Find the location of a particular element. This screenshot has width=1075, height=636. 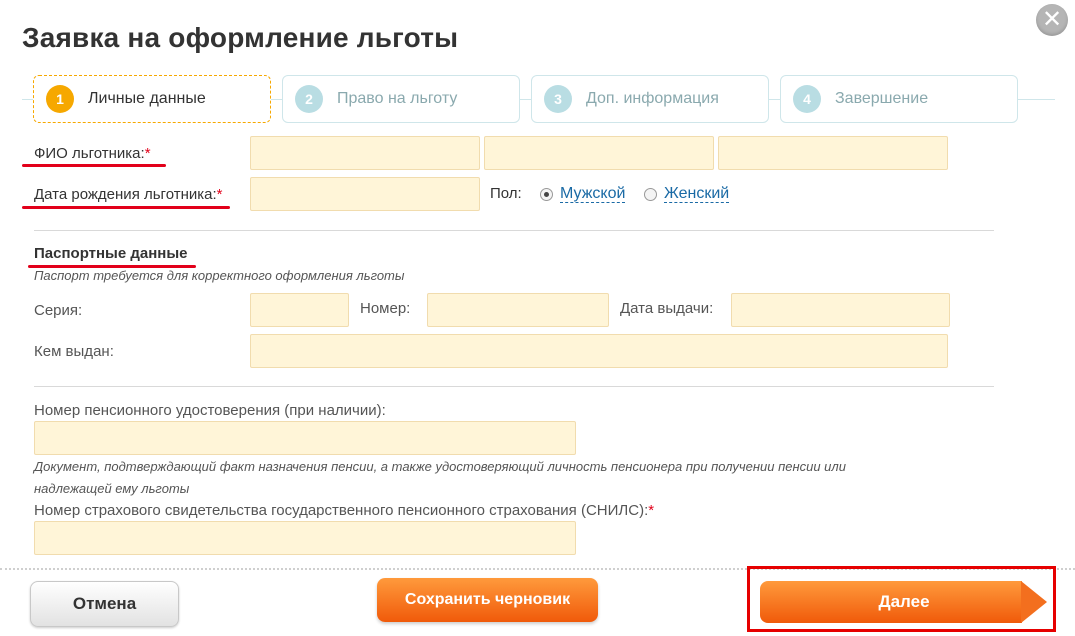

step-completion: 4 Завершение is located at coordinates (899, 99).